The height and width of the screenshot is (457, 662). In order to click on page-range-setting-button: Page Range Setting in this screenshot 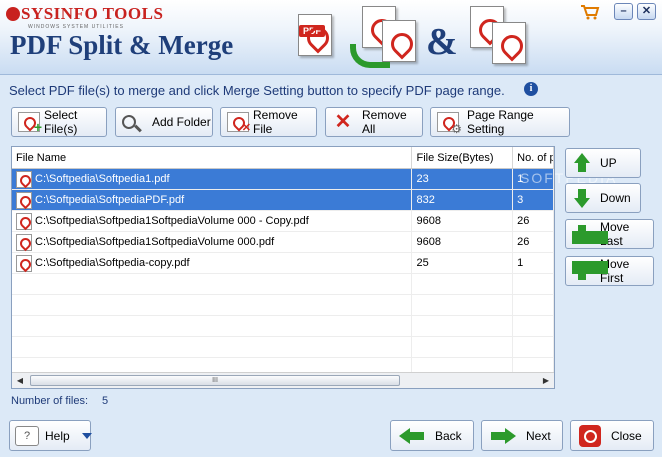, I will do `click(500, 122)`.